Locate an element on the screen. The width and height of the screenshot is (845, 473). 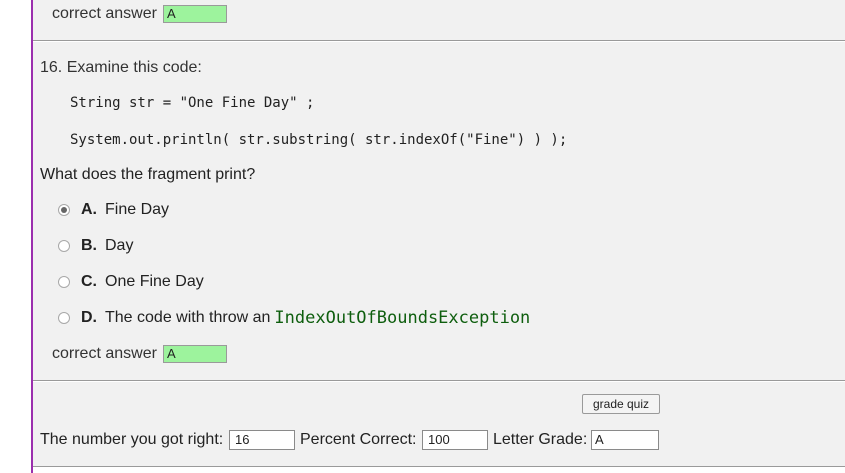
option-a-letter: A. is located at coordinates (89, 209).